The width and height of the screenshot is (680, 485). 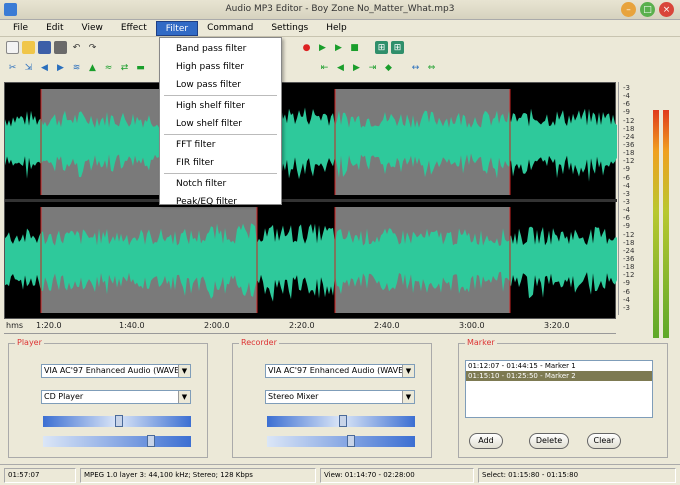 What do you see at coordinates (220, 163) in the screenshot?
I see `menu-item-fir: FIR filter` at bounding box center [220, 163].